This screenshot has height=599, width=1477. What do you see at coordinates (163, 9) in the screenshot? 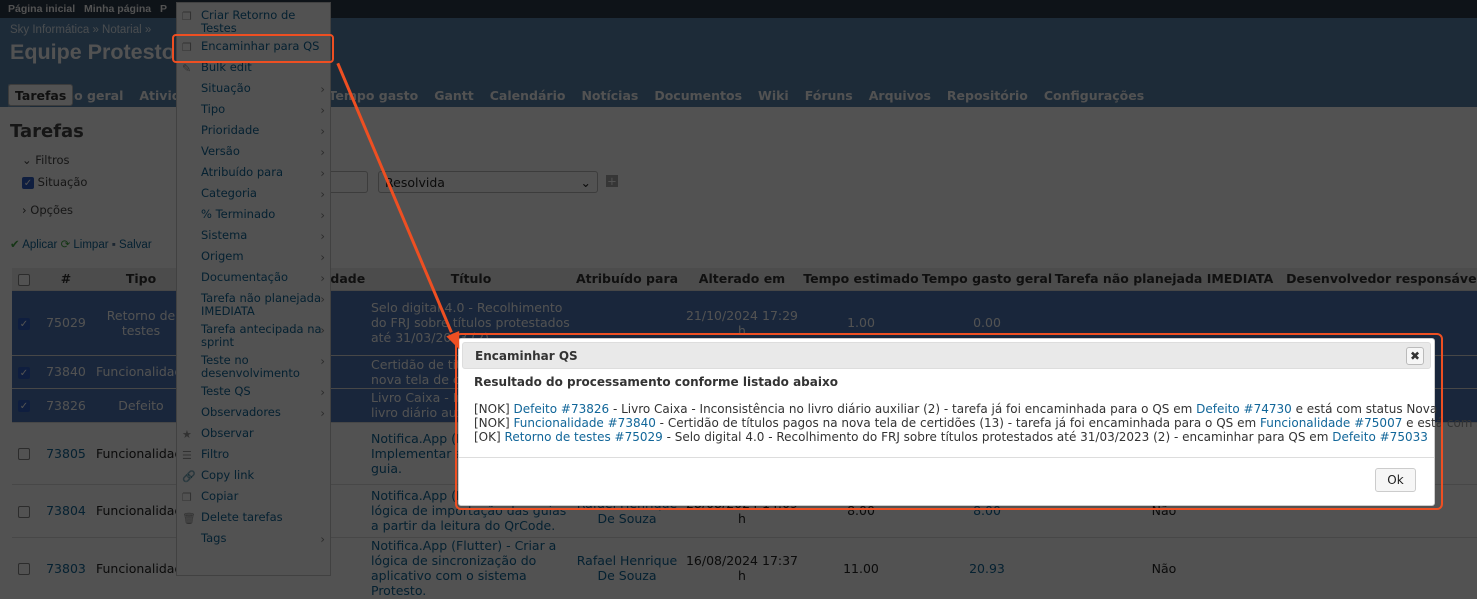
I see `topbar-projects-link: P` at bounding box center [163, 9].